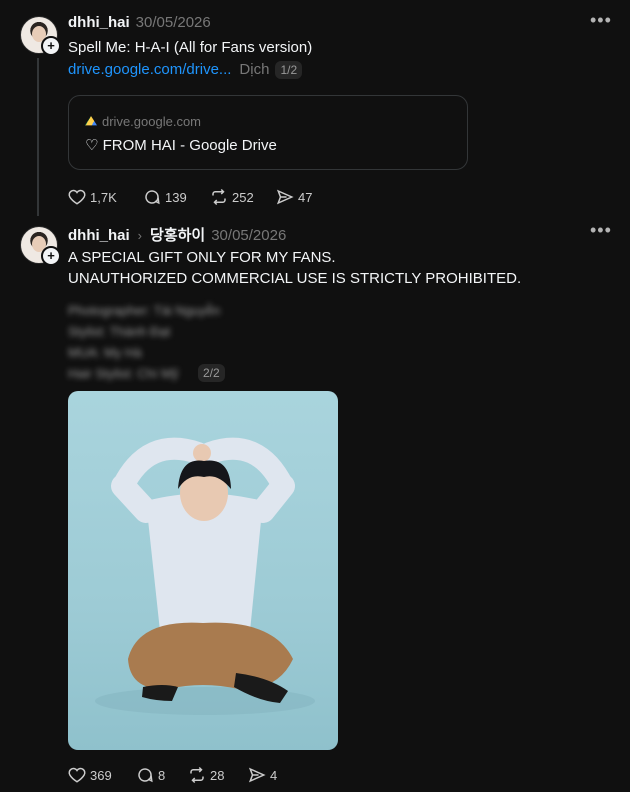 The image size is (630, 792). I want to click on credit-line: Stylist: Thành Đạt, so click(119, 331).